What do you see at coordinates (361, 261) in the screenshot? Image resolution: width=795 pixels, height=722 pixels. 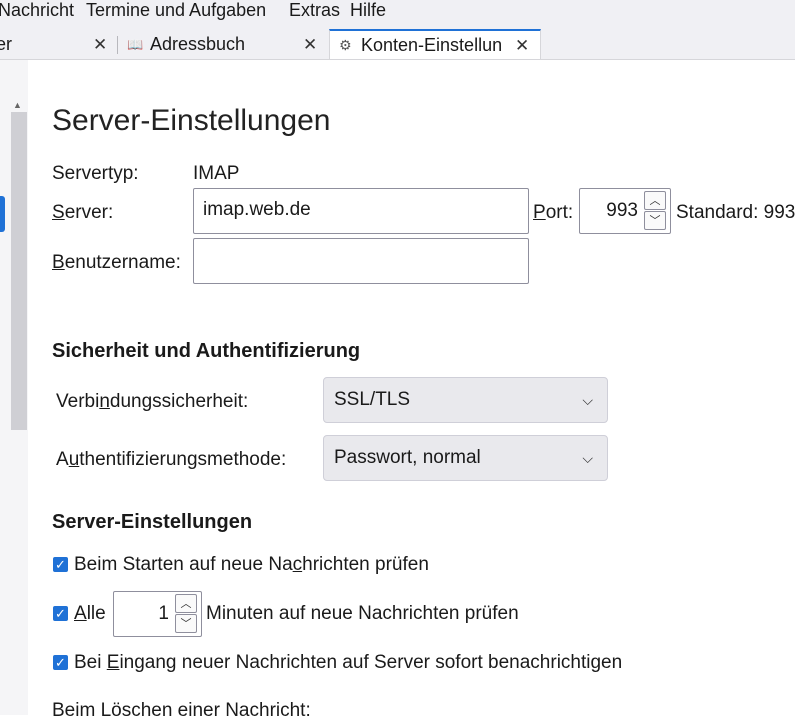 I see `username-input` at bounding box center [361, 261].